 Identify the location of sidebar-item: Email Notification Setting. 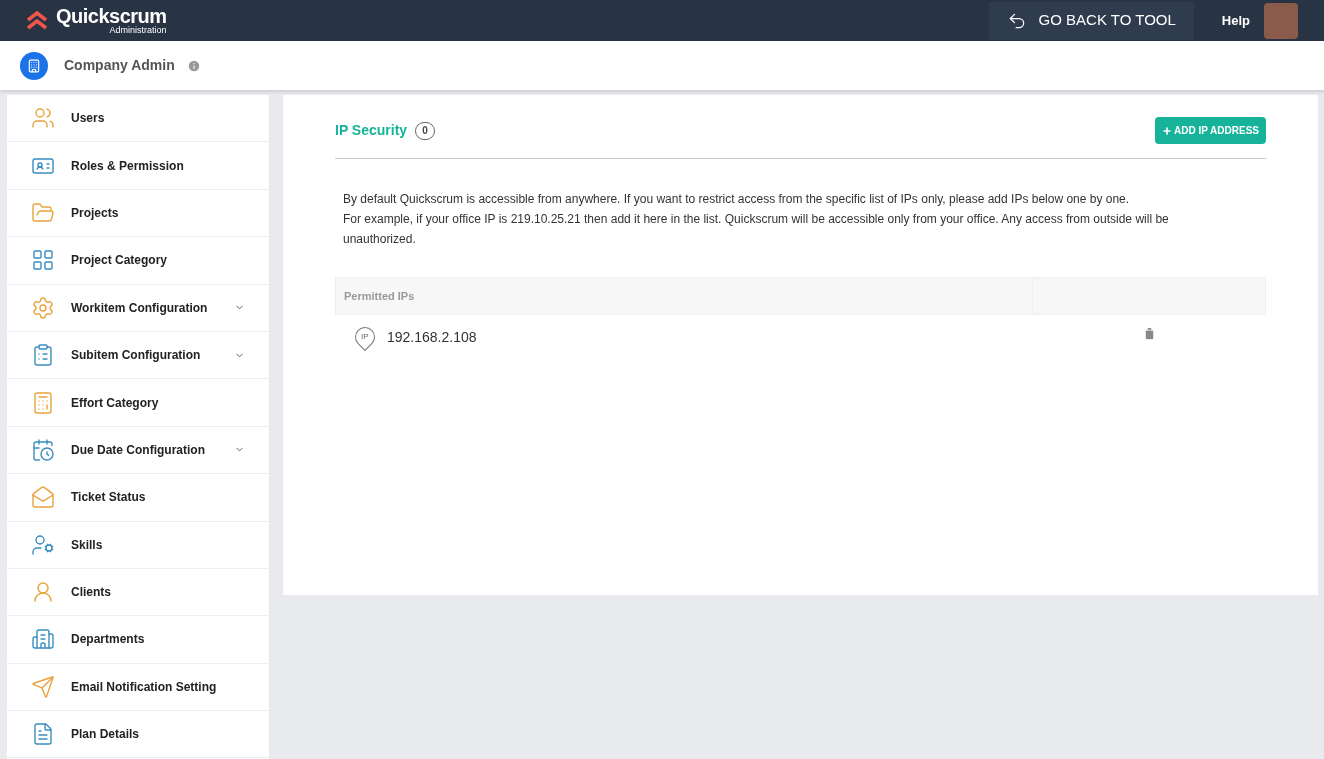
(138, 687).